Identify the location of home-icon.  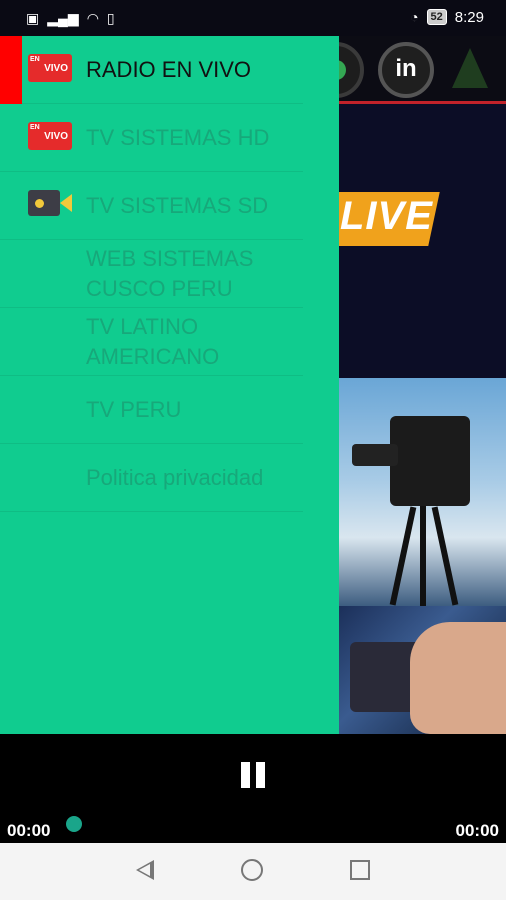
(252, 870).